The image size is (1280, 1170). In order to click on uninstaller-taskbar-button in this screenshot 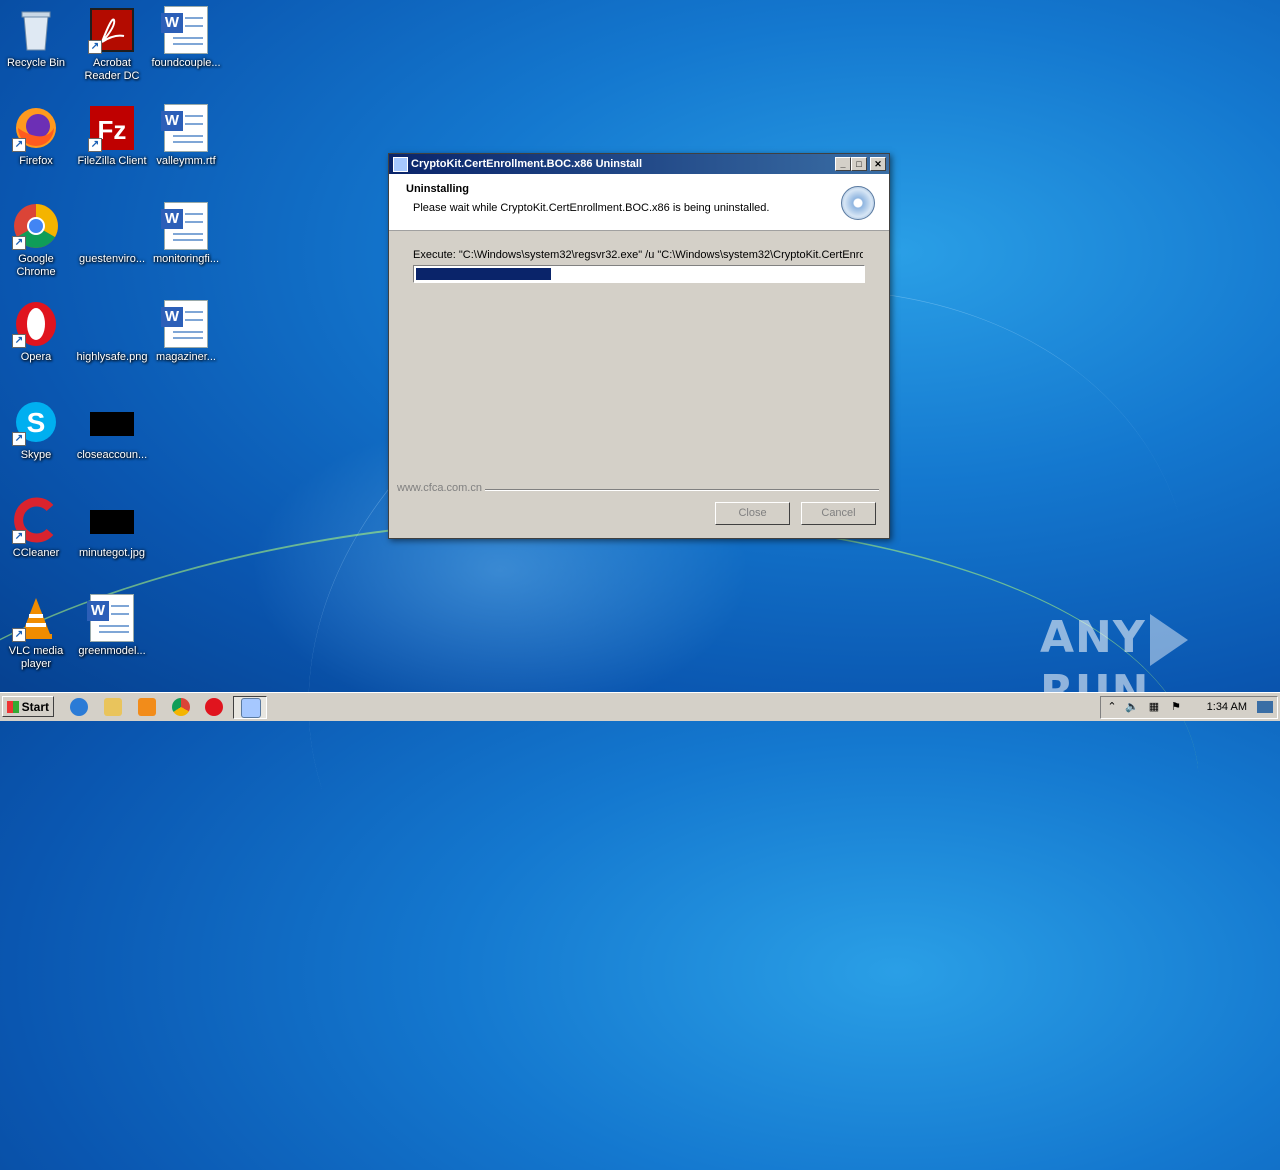, I will do `click(250, 707)`.